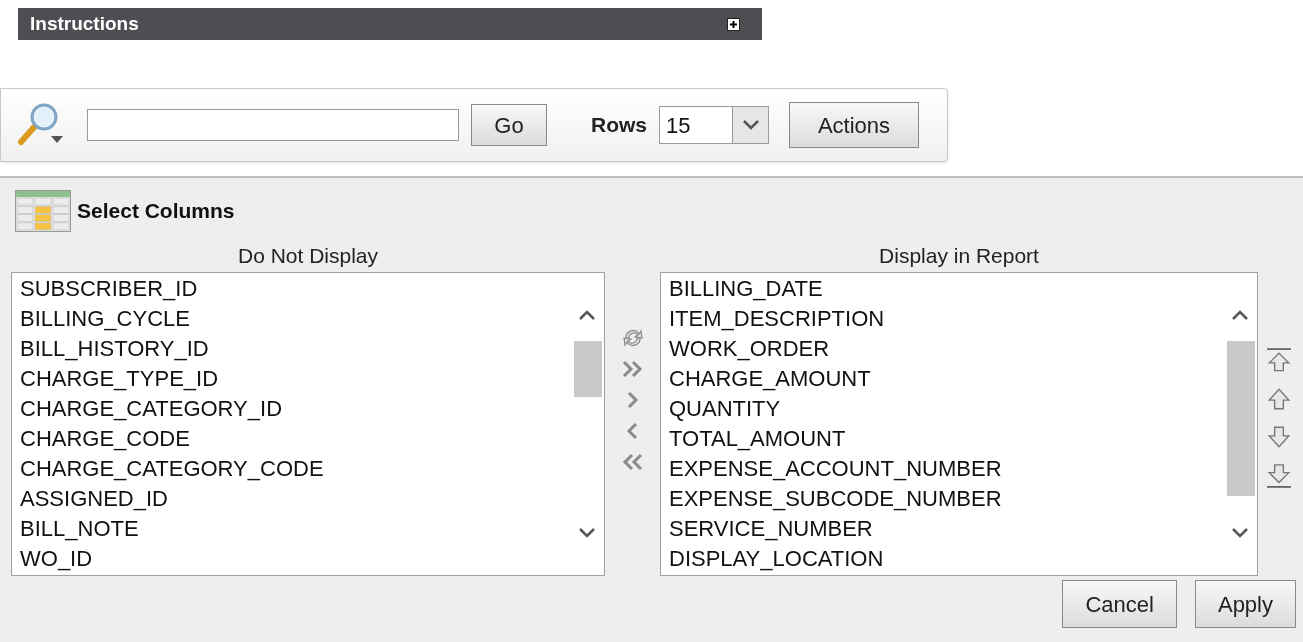  I want to click on table-icon, so click(43, 211).